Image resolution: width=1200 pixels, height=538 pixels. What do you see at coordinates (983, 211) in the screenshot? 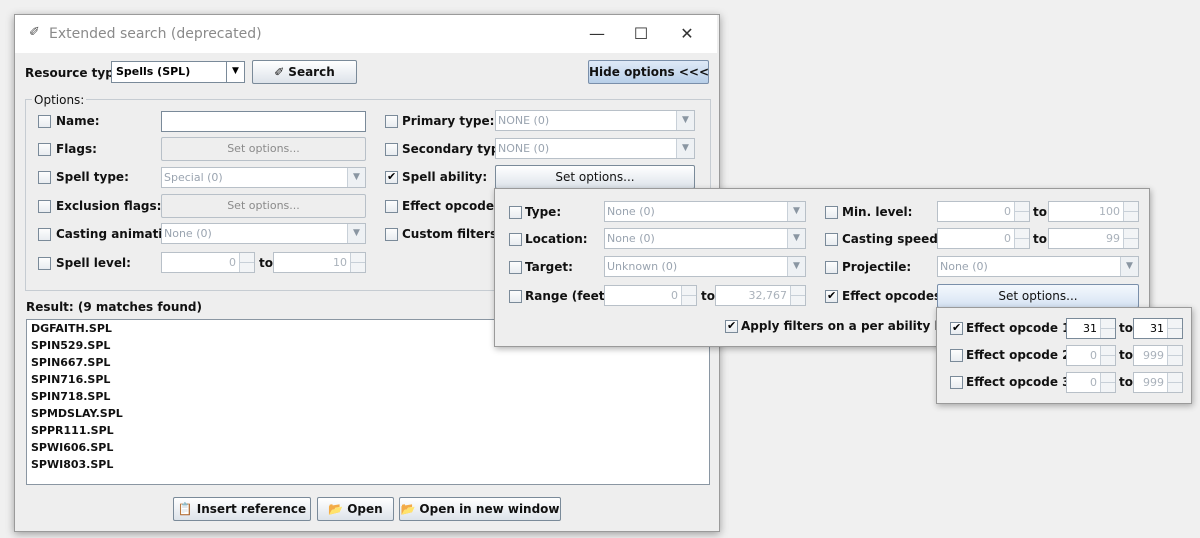
I see `min-level-from-spinner: 0` at bounding box center [983, 211].